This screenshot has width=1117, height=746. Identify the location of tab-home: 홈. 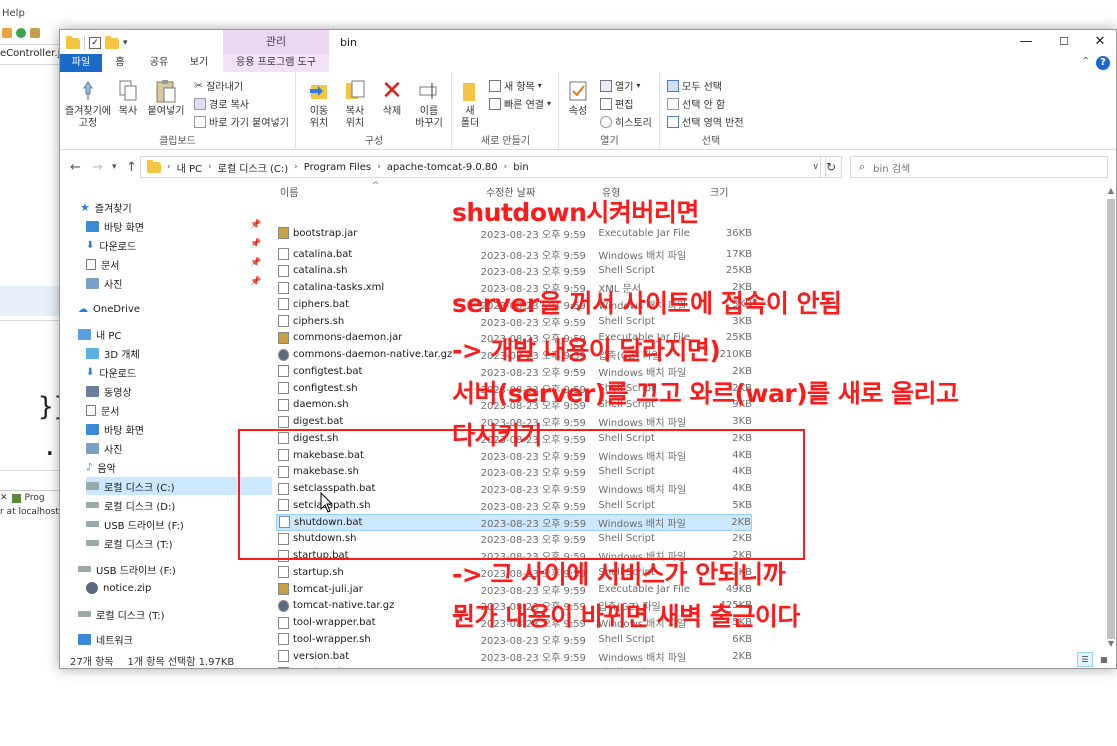
(120, 63).